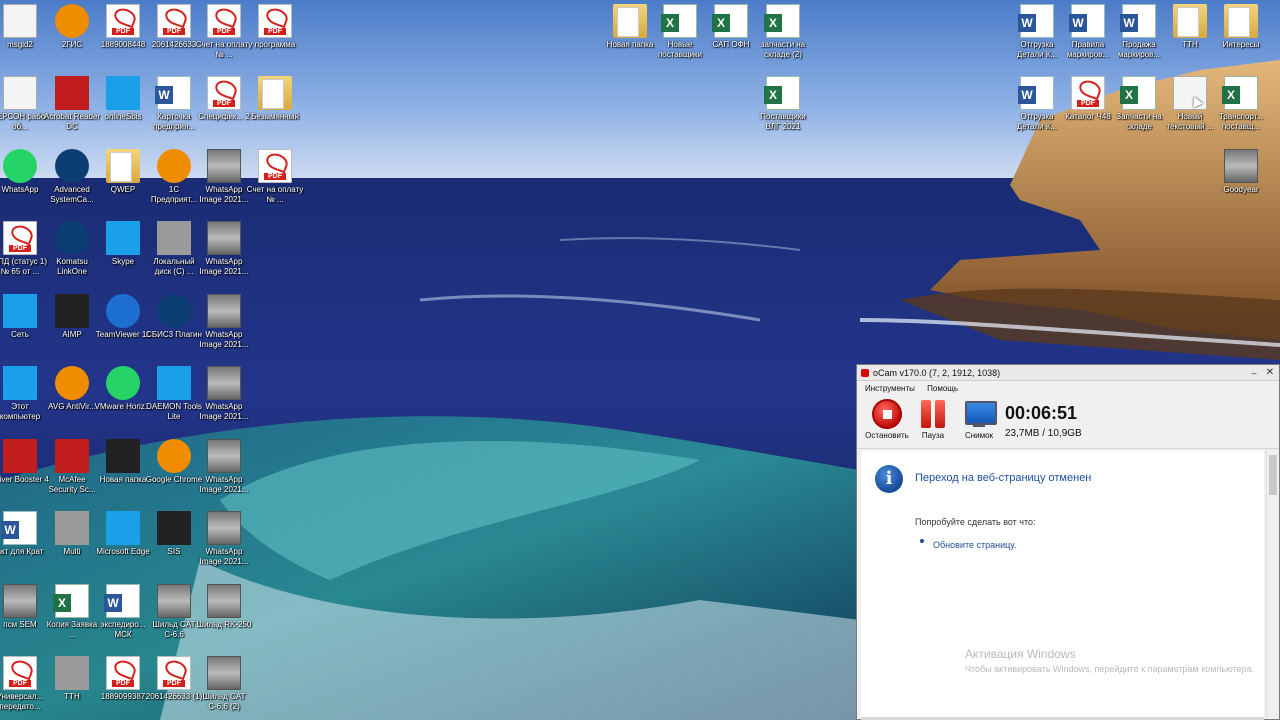 This screenshot has height=720, width=1280. Describe the element at coordinates (24, 39) in the screenshot. I see `desktop-icon: msgid2` at that location.